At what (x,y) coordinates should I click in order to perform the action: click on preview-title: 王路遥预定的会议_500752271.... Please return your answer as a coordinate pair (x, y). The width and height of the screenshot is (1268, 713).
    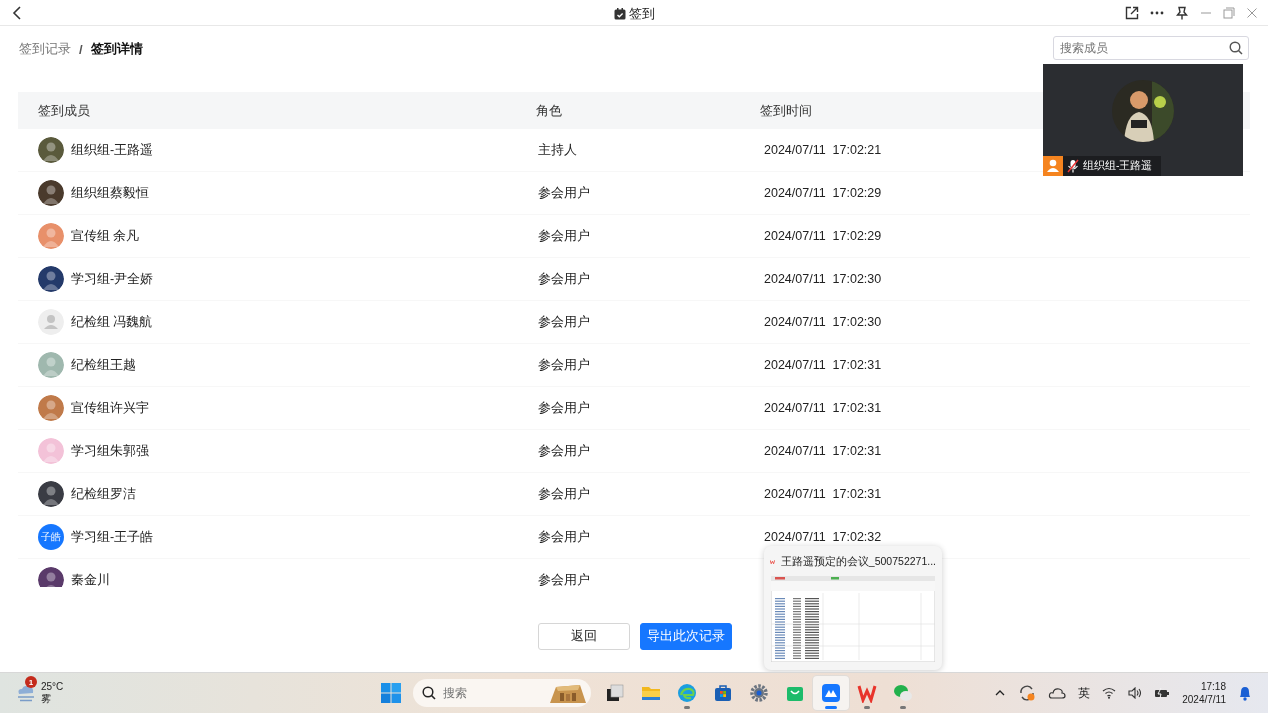
    Looking at the image, I should click on (858, 562).